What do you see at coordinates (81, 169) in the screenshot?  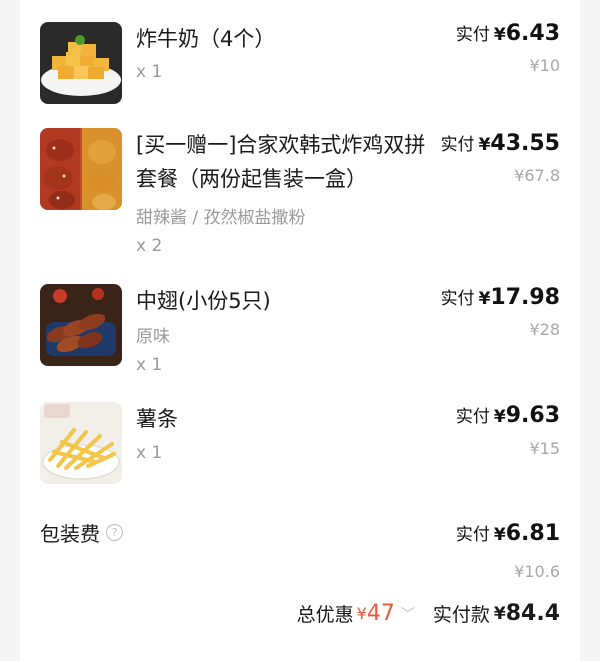 I see `fried-chicken-icon` at bounding box center [81, 169].